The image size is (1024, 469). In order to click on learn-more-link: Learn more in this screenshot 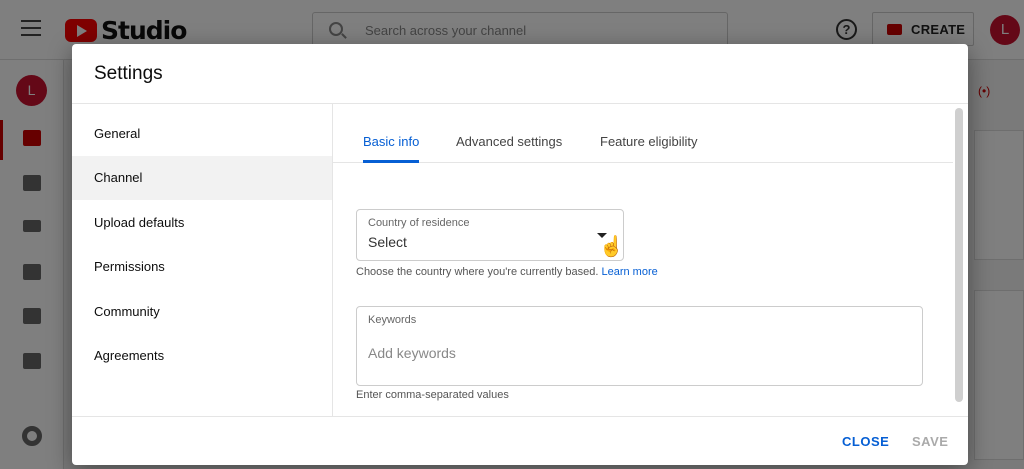, I will do `click(629, 272)`.